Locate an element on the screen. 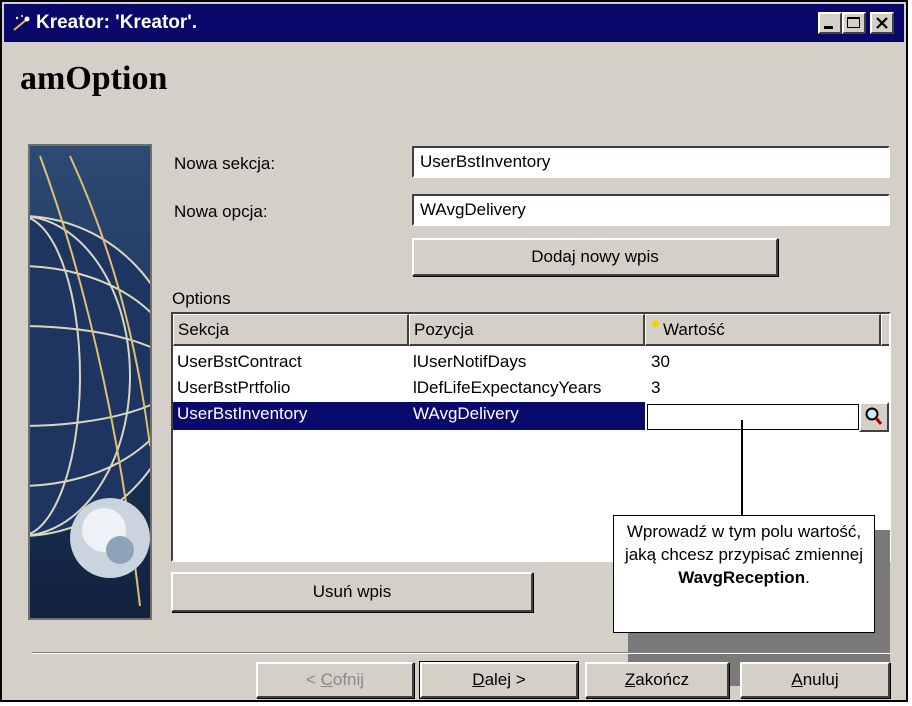 This screenshot has width=912, height=706. finish-label: akończ is located at coordinates (662, 679).